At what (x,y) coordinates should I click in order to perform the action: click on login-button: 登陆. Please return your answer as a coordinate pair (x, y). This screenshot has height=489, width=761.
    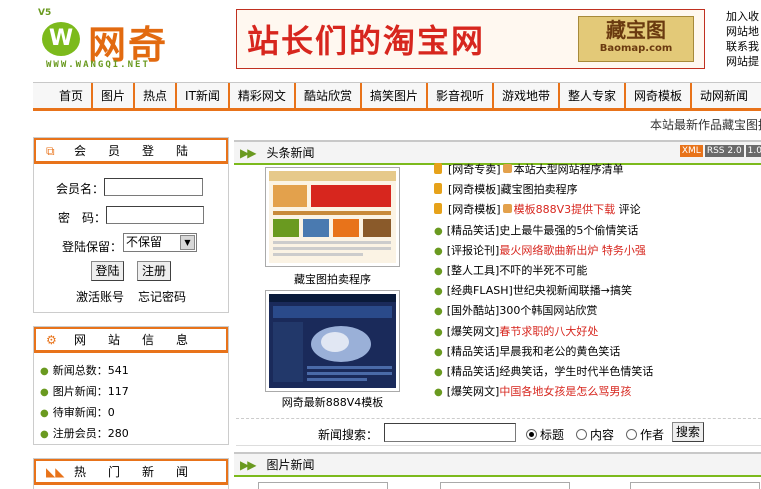
    Looking at the image, I should click on (107, 271).